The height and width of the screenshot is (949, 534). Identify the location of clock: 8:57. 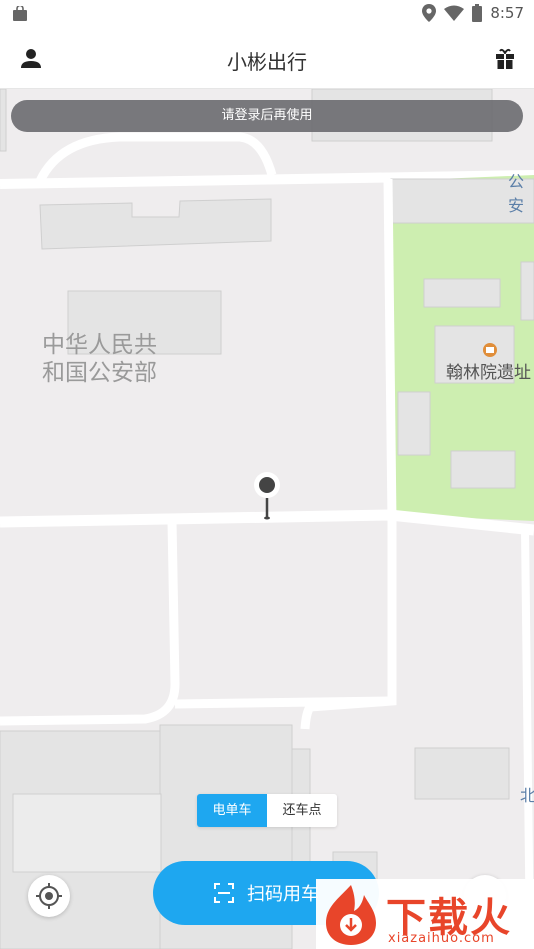
(507, 13).